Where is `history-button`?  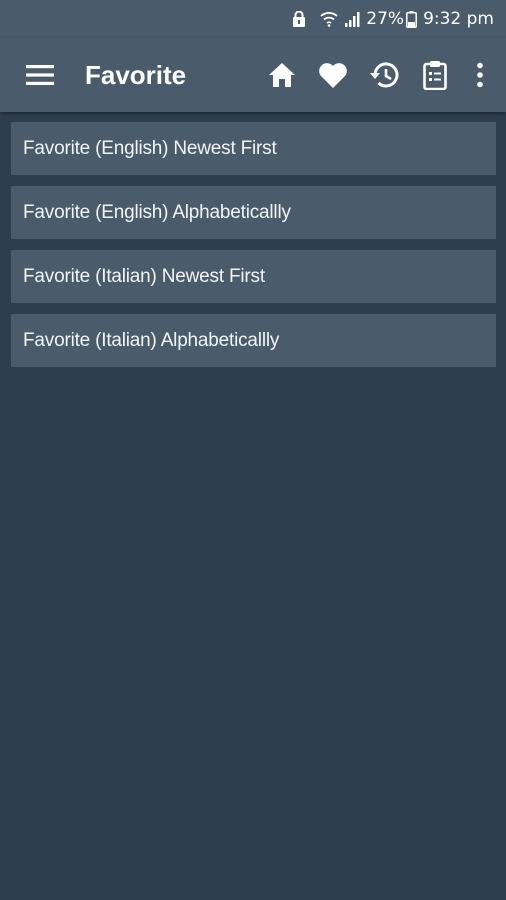 history-button is located at coordinates (384, 75).